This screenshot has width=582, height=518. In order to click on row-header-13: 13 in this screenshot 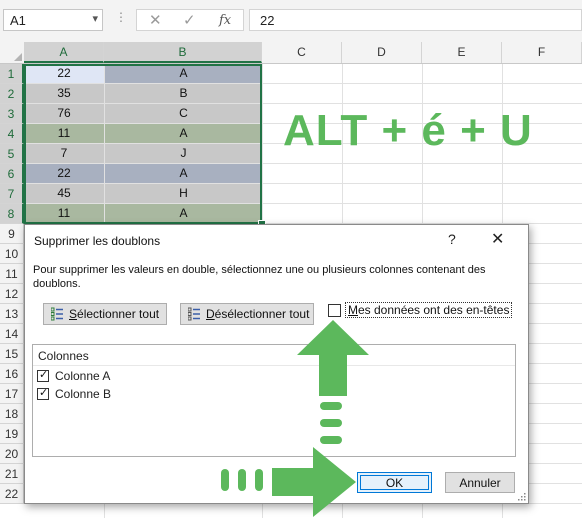, I will do `click(12, 314)`.